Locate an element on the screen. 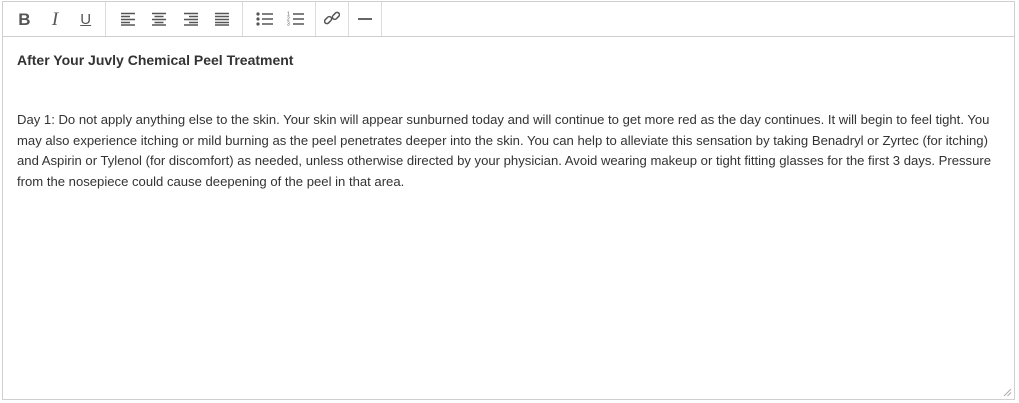 The height and width of the screenshot is (403, 1019). align-center-icon is located at coordinates (159, 19).